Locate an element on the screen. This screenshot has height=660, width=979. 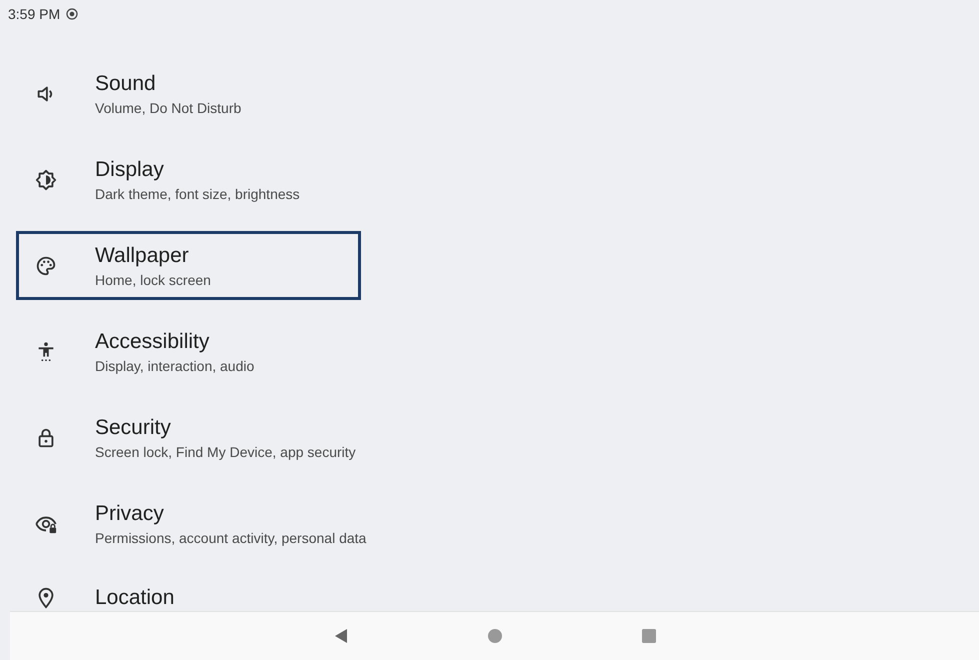
setting-title: Accessibility is located at coordinates (152, 342).